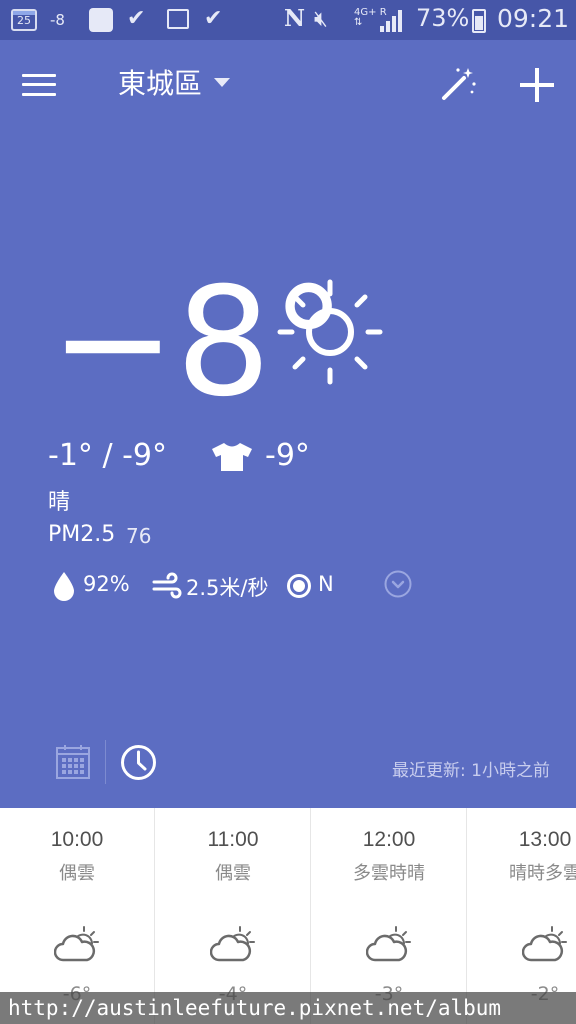 The width and height of the screenshot is (576, 1024). What do you see at coordinates (398, 584) in the screenshot?
I see `expand-details-icon` at bounding box center [398, 584].